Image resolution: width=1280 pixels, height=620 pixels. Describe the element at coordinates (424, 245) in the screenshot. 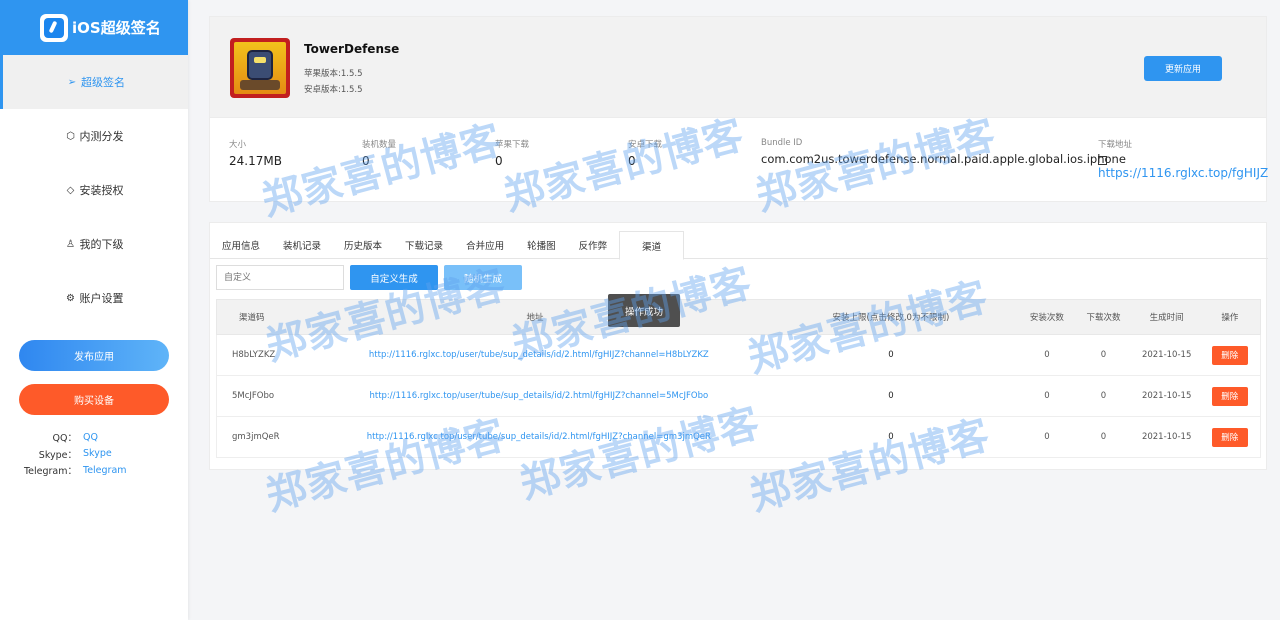

I see `tab-download-records: 下载记录` at that location.